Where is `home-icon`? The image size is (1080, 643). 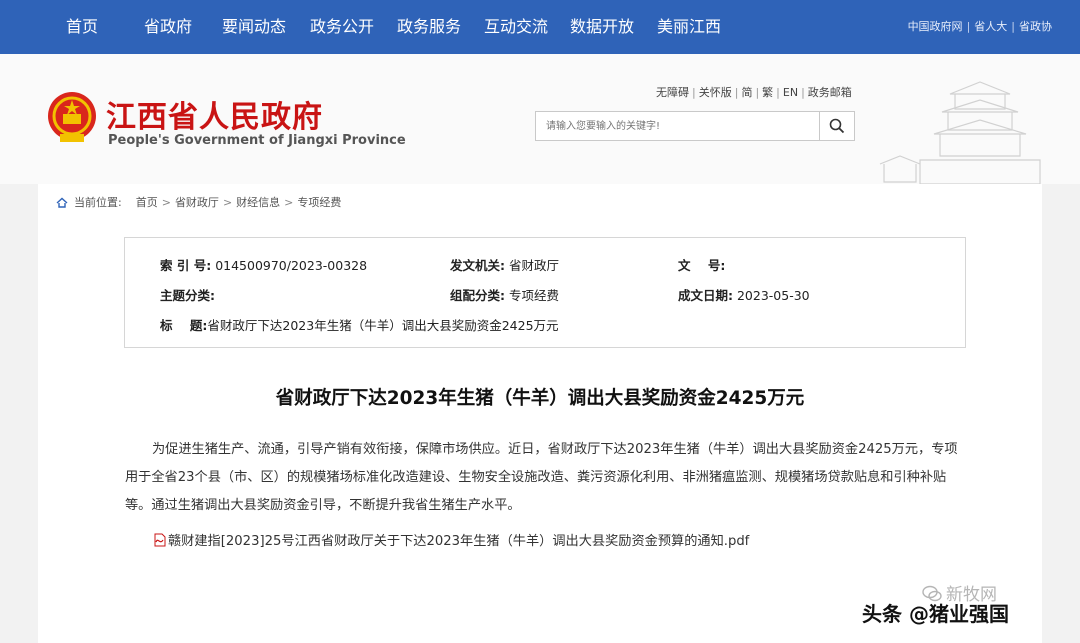
home-icon is located at coordinates (62, 202).